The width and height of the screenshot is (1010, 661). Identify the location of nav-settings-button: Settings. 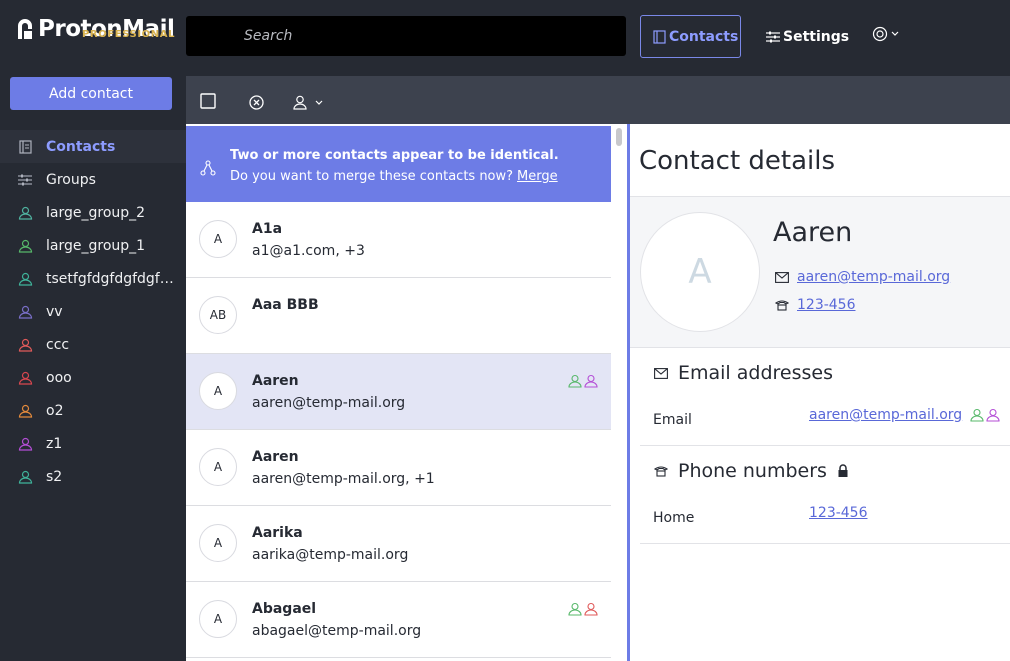
(807, 36).